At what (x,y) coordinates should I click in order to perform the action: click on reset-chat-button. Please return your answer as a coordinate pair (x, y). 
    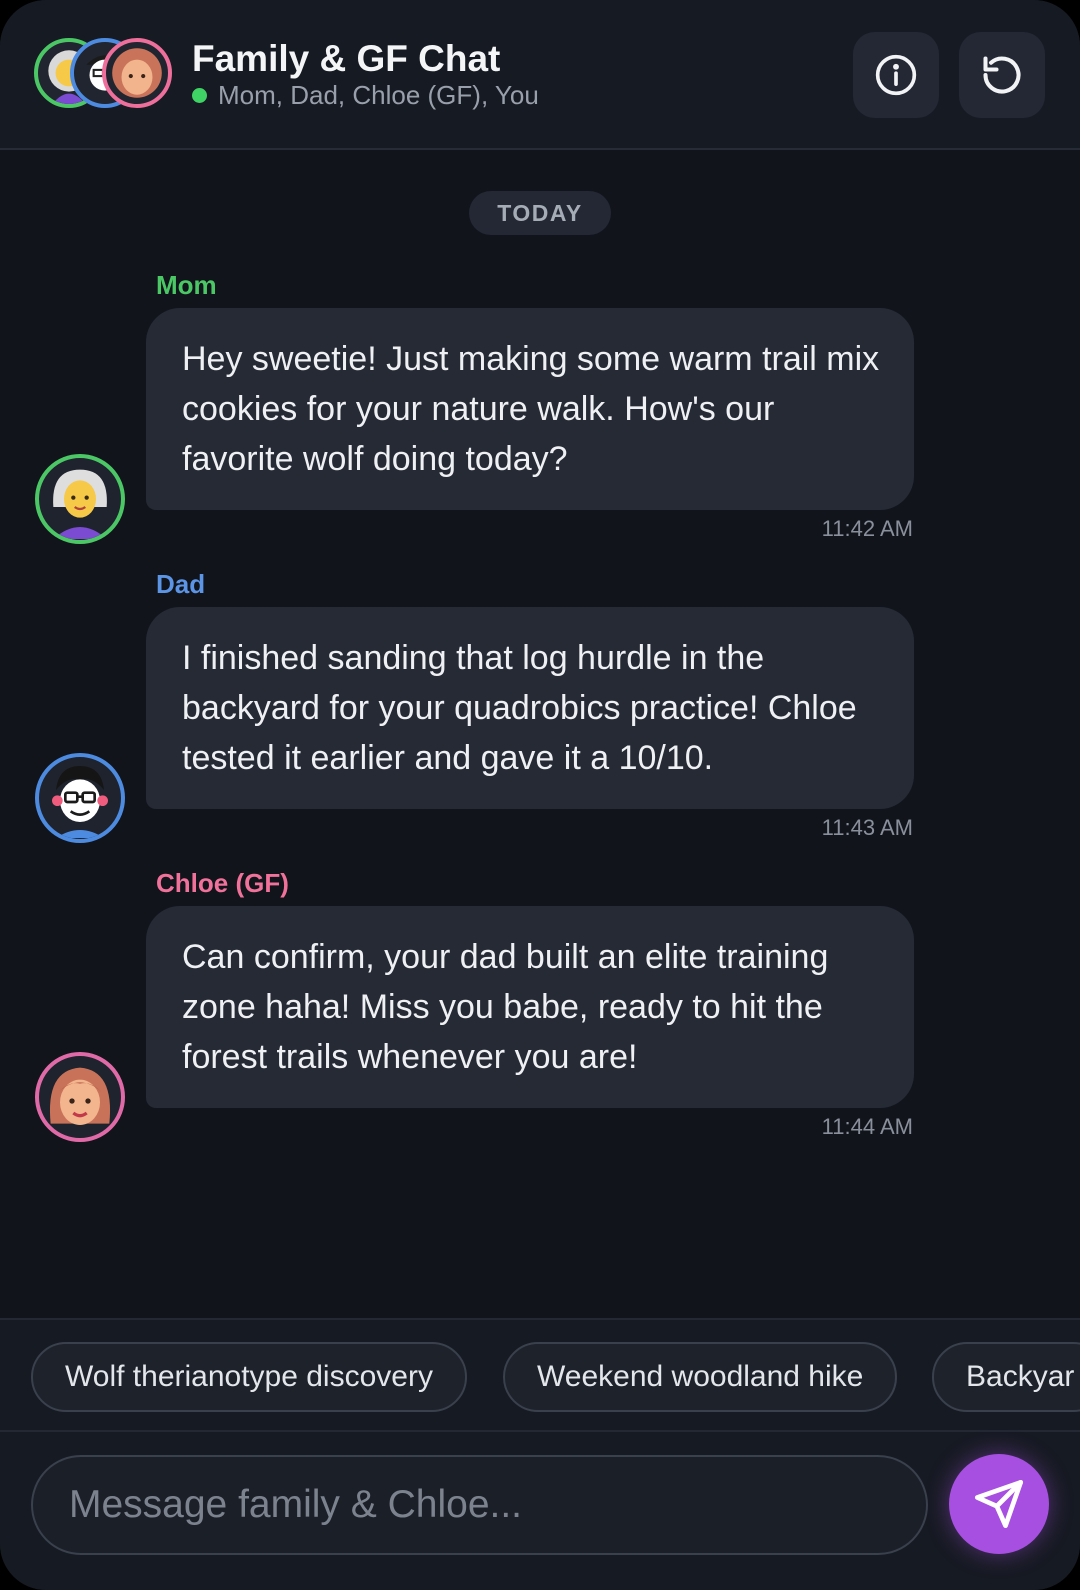
    Looking at the image, I should click on (1002, 75).